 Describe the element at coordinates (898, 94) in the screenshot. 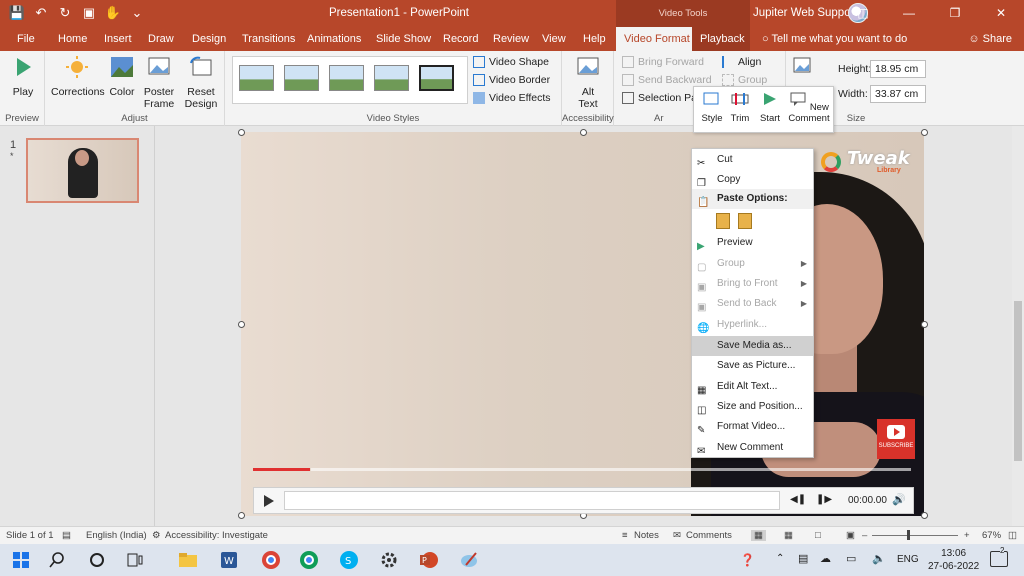

I see `width-field: 33.87 cm` at that location.